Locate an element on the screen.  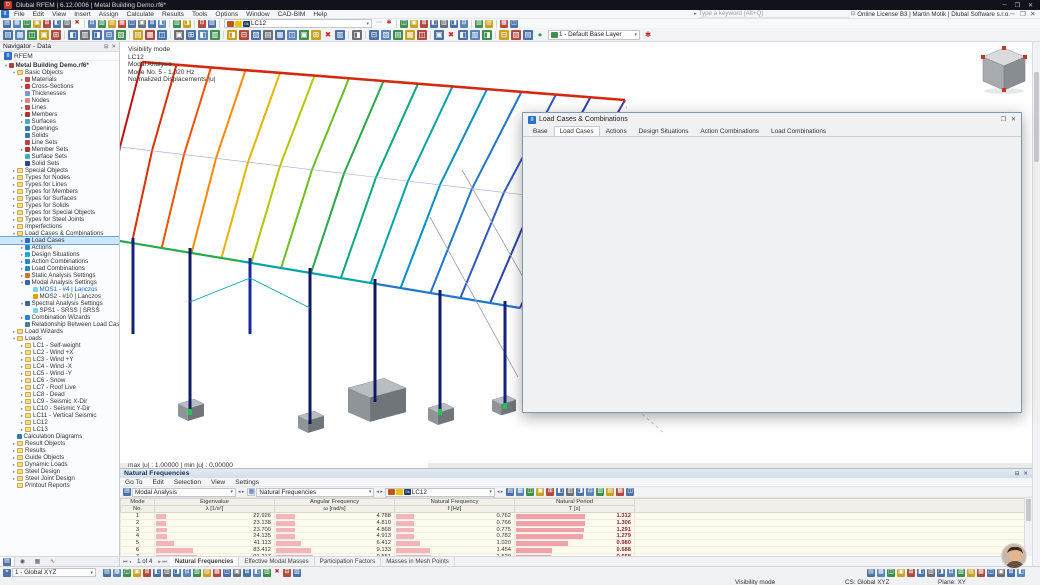
table-combo: Natural Frequencies ▾ is located at coordinates (315, 492).